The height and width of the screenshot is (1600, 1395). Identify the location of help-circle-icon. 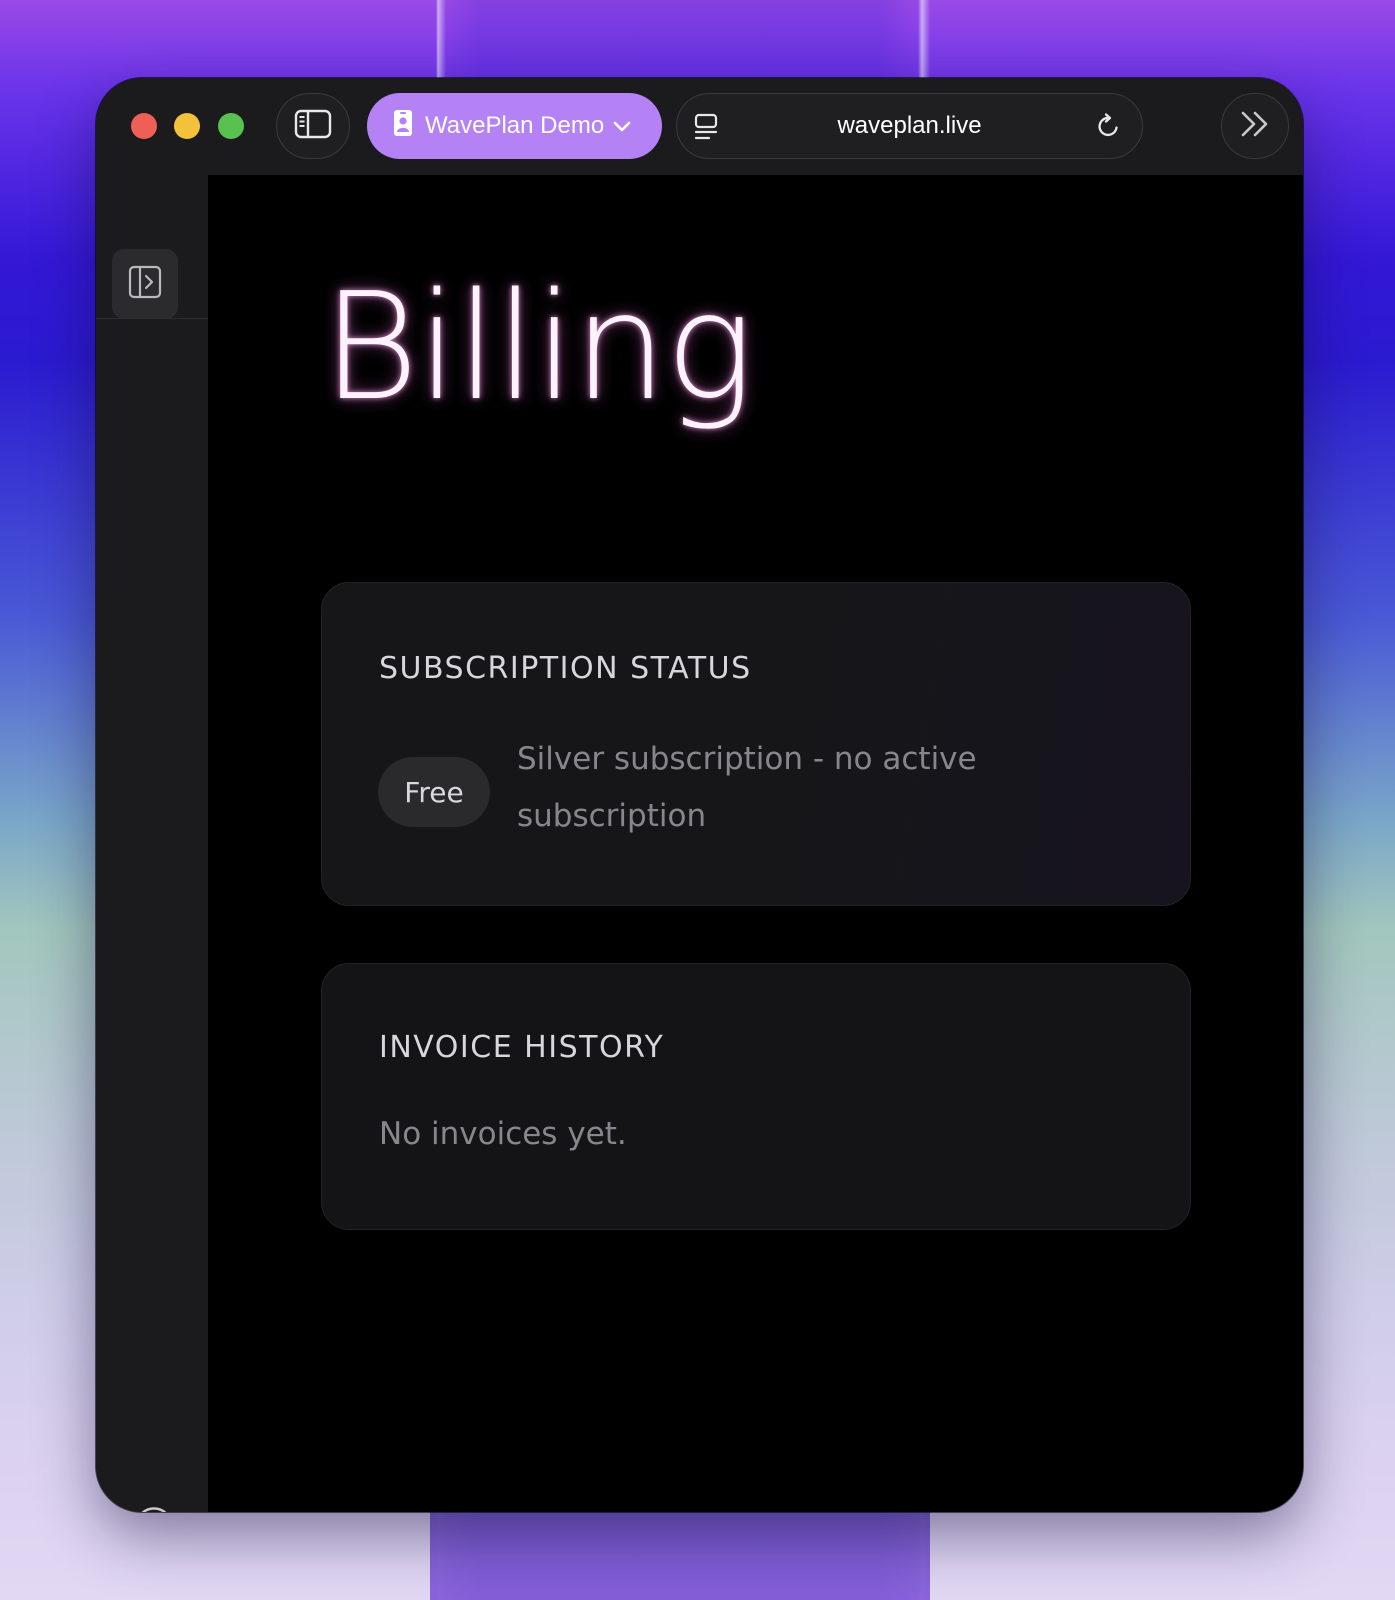
(154, 1509).